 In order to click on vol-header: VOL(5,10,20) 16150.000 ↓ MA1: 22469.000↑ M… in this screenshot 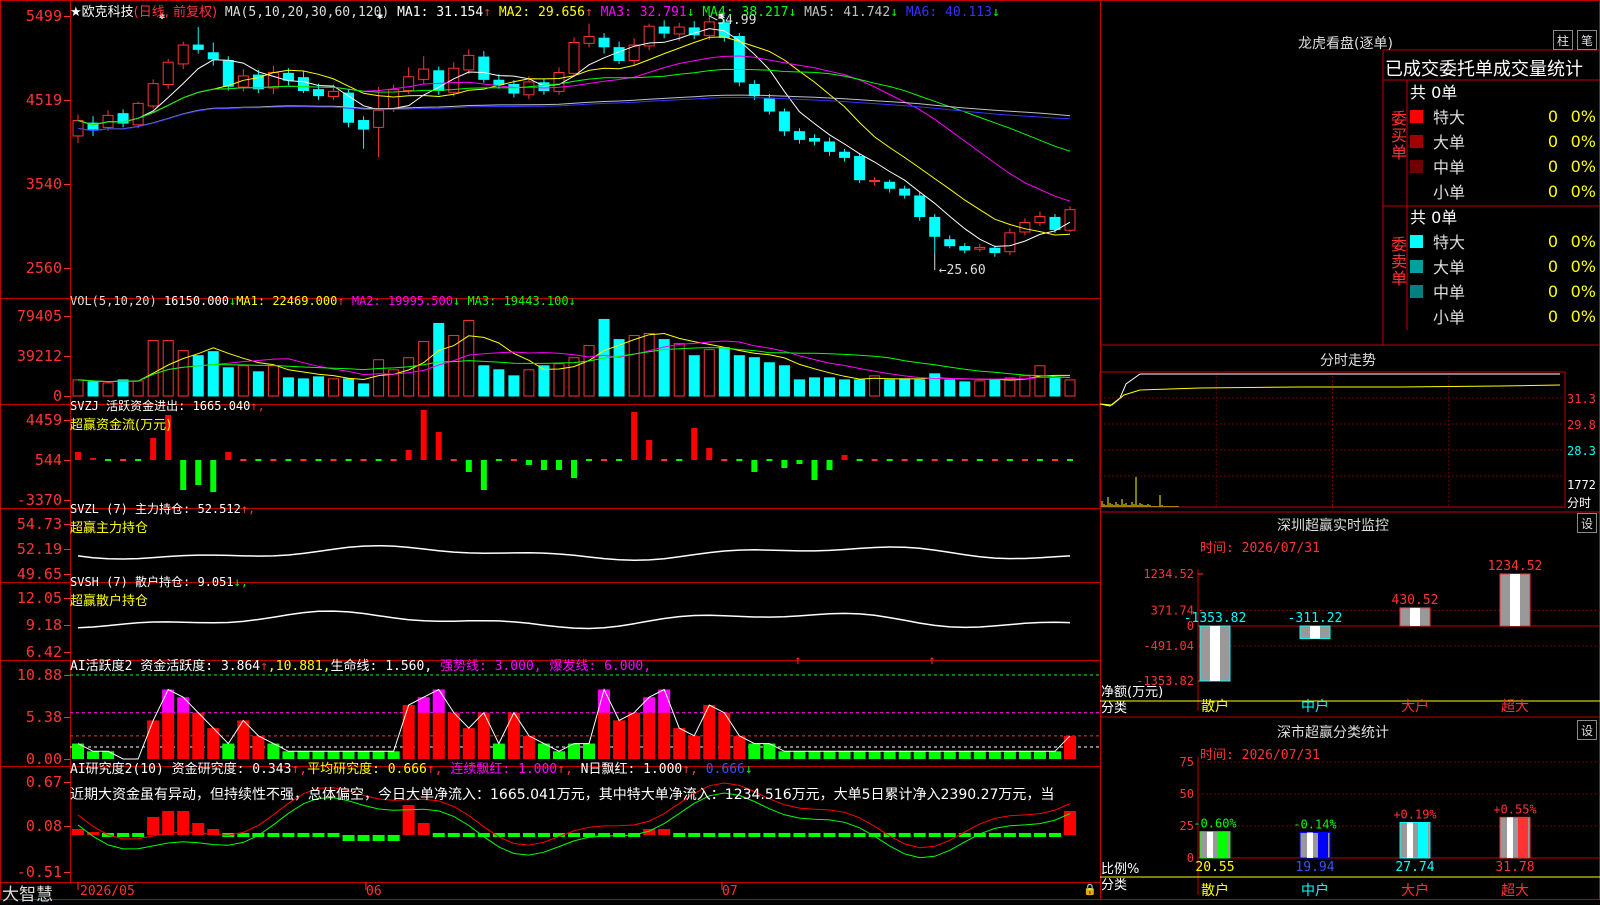, I will do `click(323, 301)`.